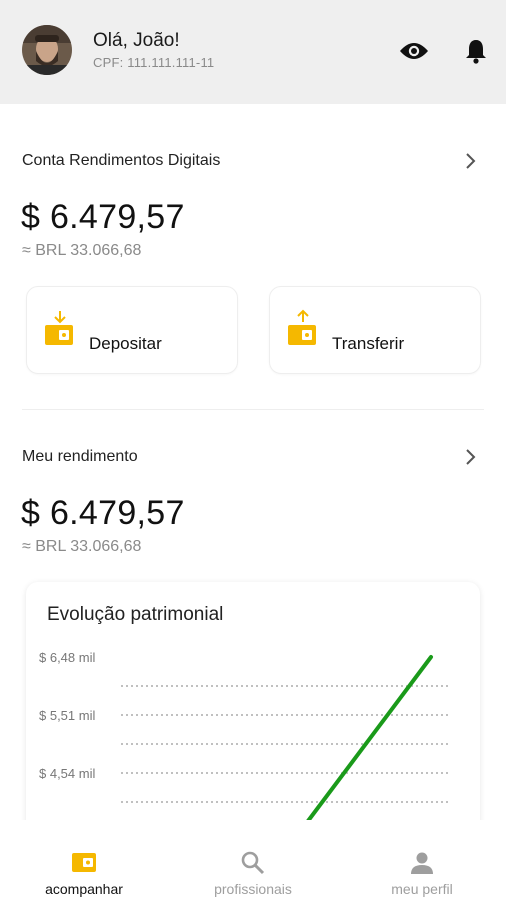  What do you see at coordinates (253, 889) in the screenshot?
I see `nav-label-profissionais: profissionais` at bounding box center [253, 889].